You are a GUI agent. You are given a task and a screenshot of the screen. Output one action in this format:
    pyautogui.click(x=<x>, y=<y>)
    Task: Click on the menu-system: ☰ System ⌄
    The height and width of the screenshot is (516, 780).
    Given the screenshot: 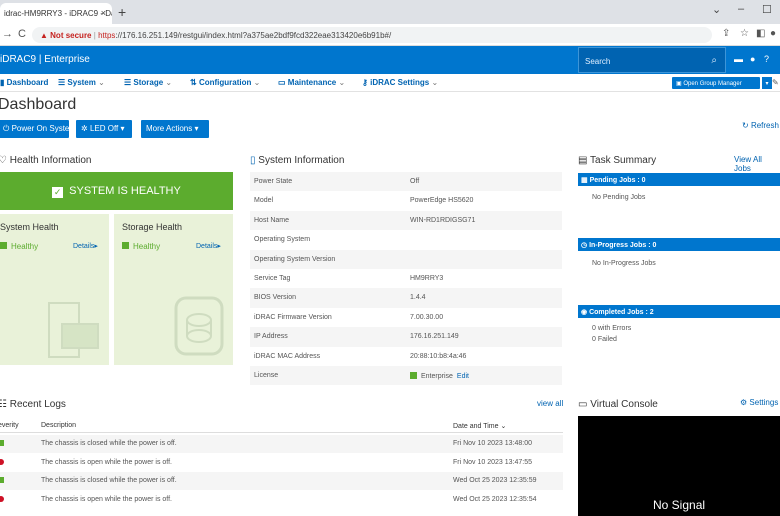 What is the action you would take?
    pyautogui.click(x=81, y=82)
    